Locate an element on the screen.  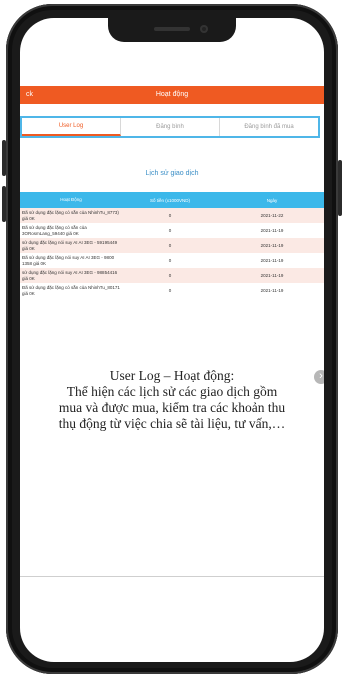
camera-icon is located at coordinates (204, 29).